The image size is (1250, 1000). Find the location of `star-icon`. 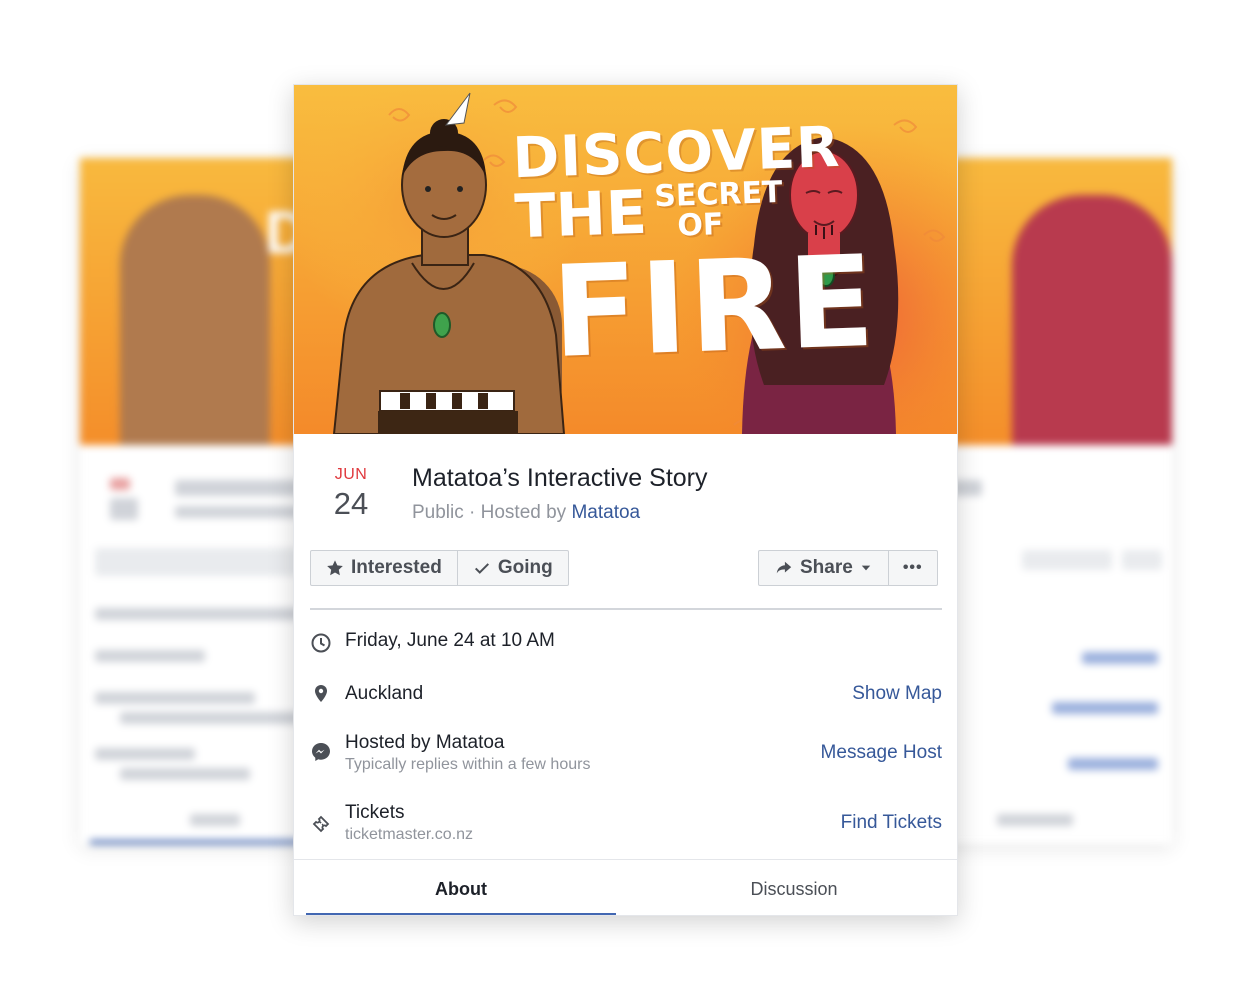

star-icon is located at coordinates (335, 568).